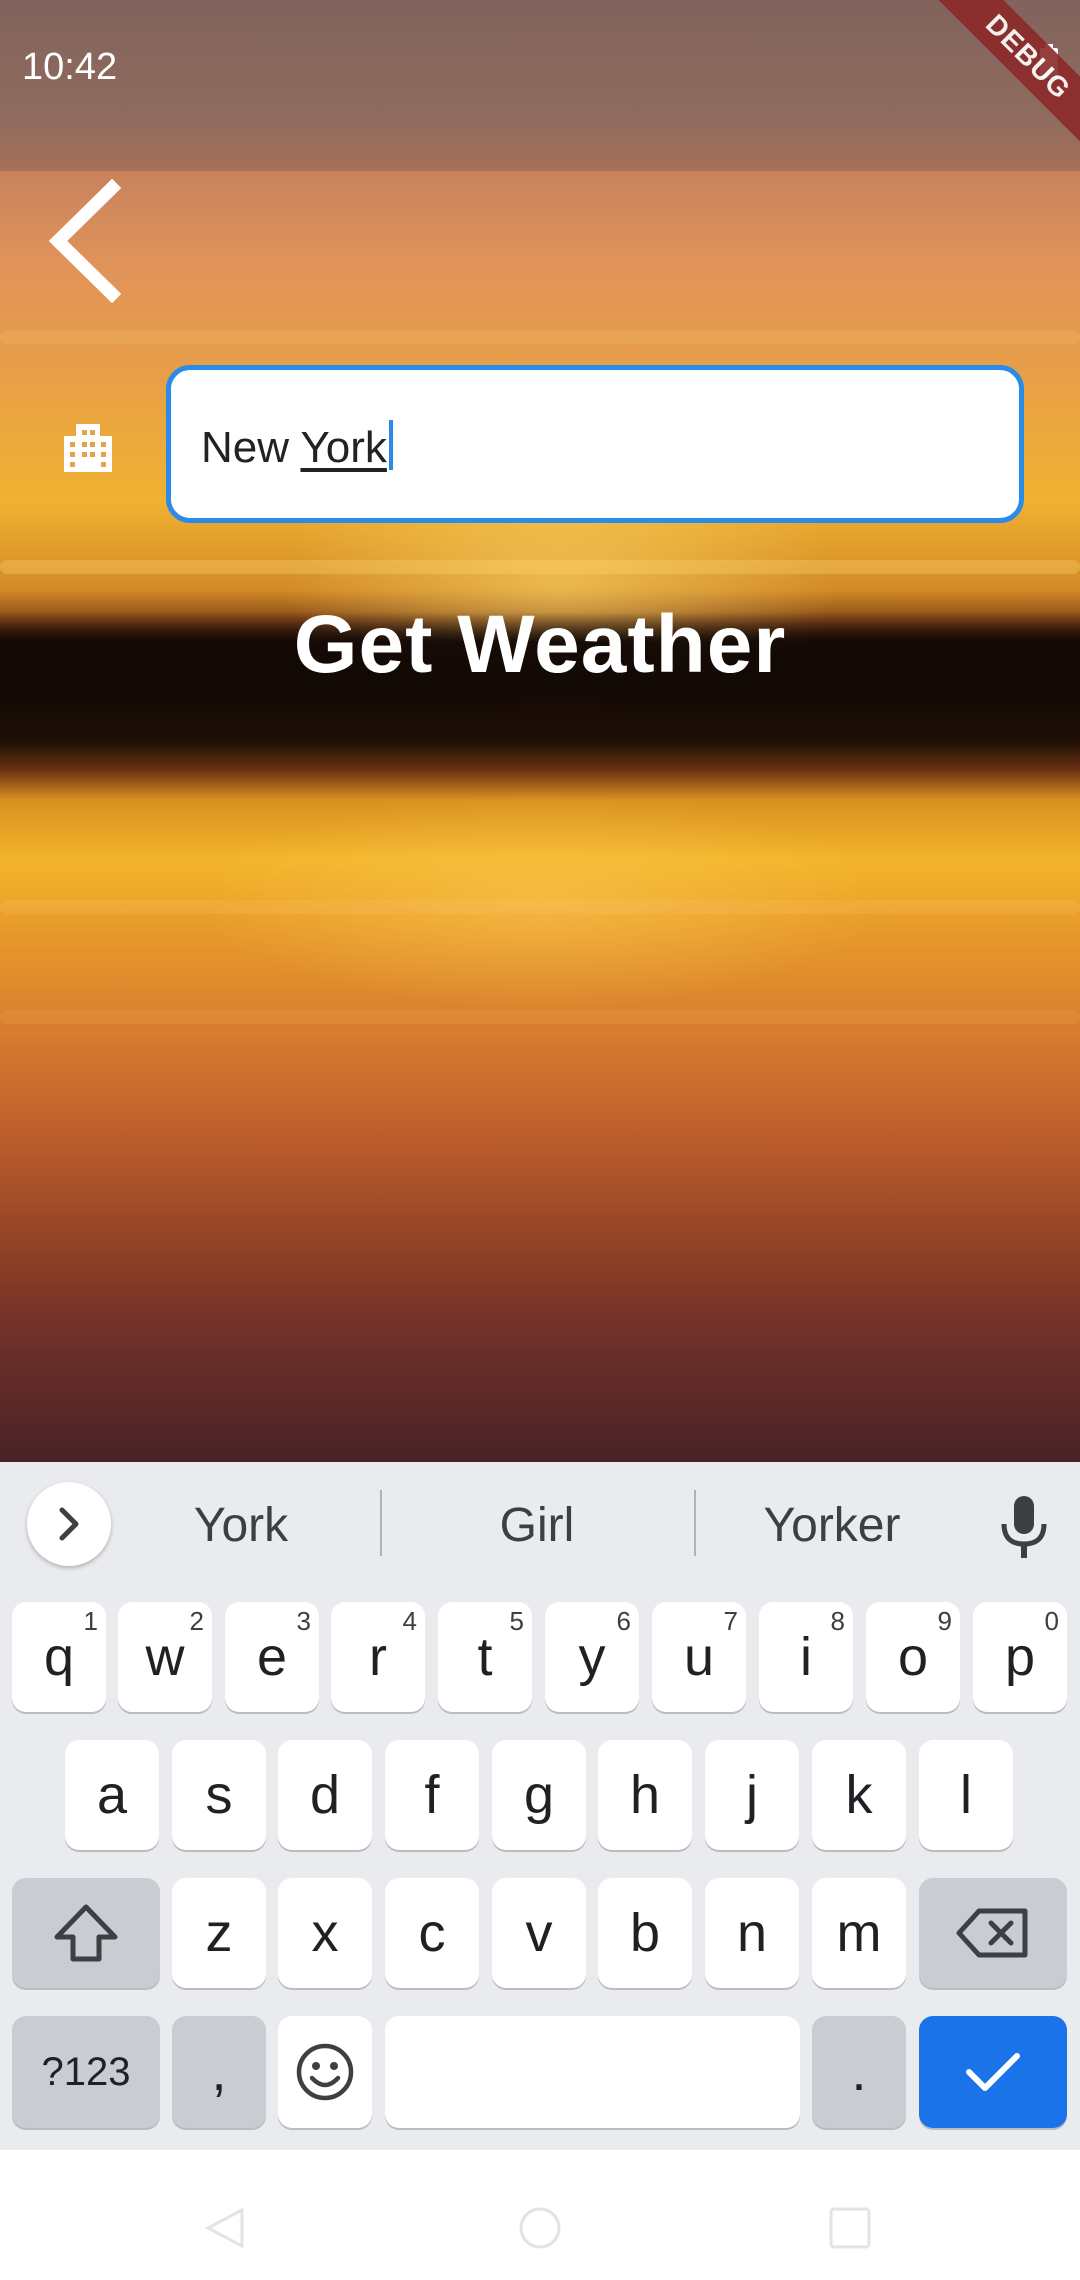 The image size is (1080, 2280). Describe the element at coordinates (850, 2228) in the screenshot. I see `nav-recents-icon` at that location.